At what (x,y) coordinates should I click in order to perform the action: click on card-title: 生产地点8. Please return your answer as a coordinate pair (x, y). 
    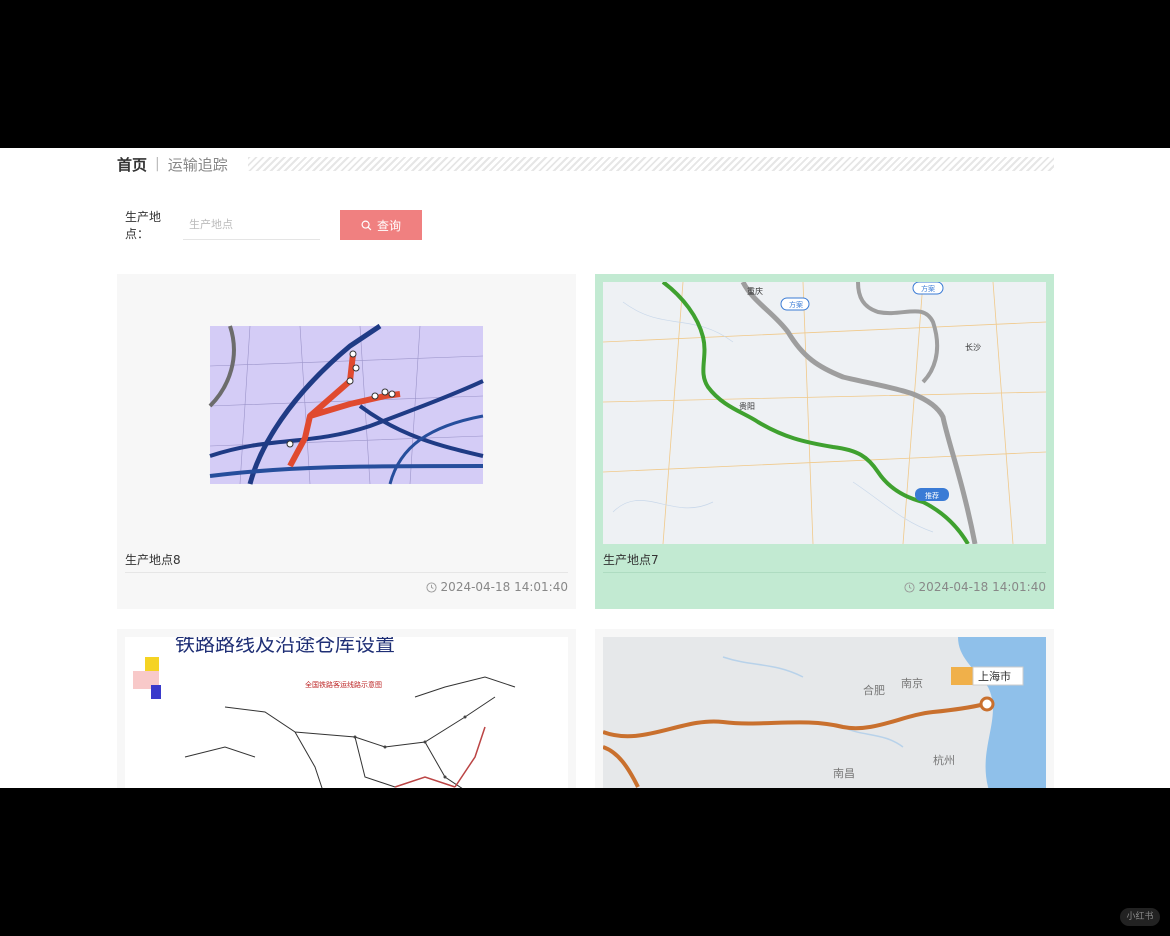
    Looking at the image, I should click on (153, 560).